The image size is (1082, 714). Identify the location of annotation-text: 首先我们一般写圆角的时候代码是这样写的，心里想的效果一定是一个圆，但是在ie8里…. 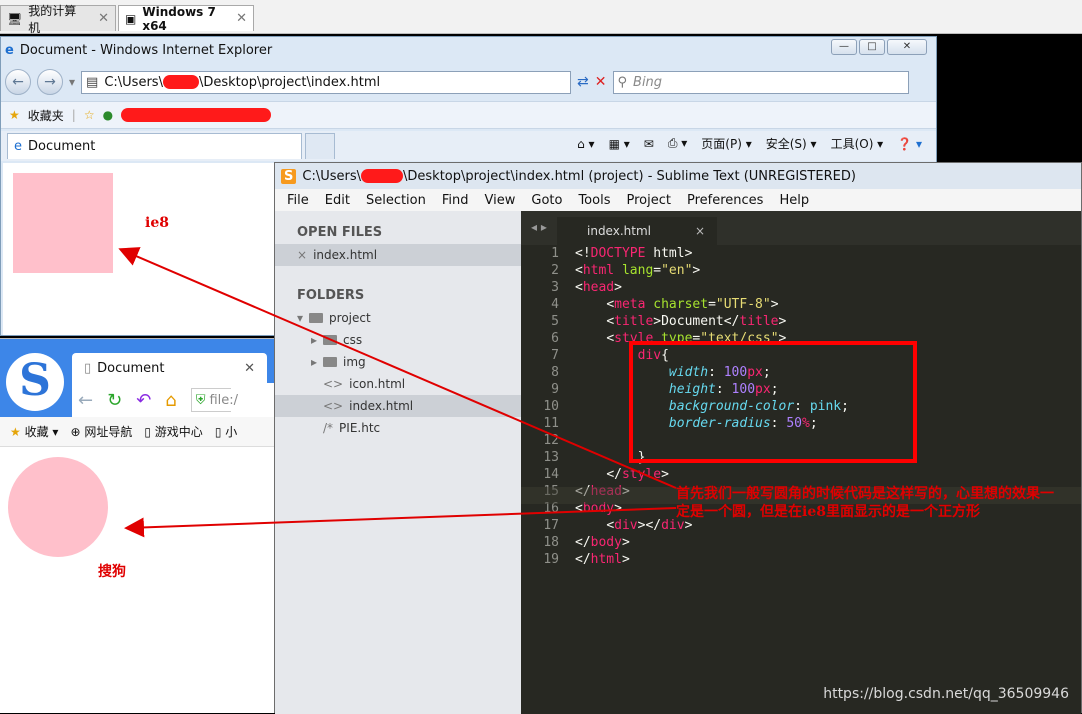
(865, 503).